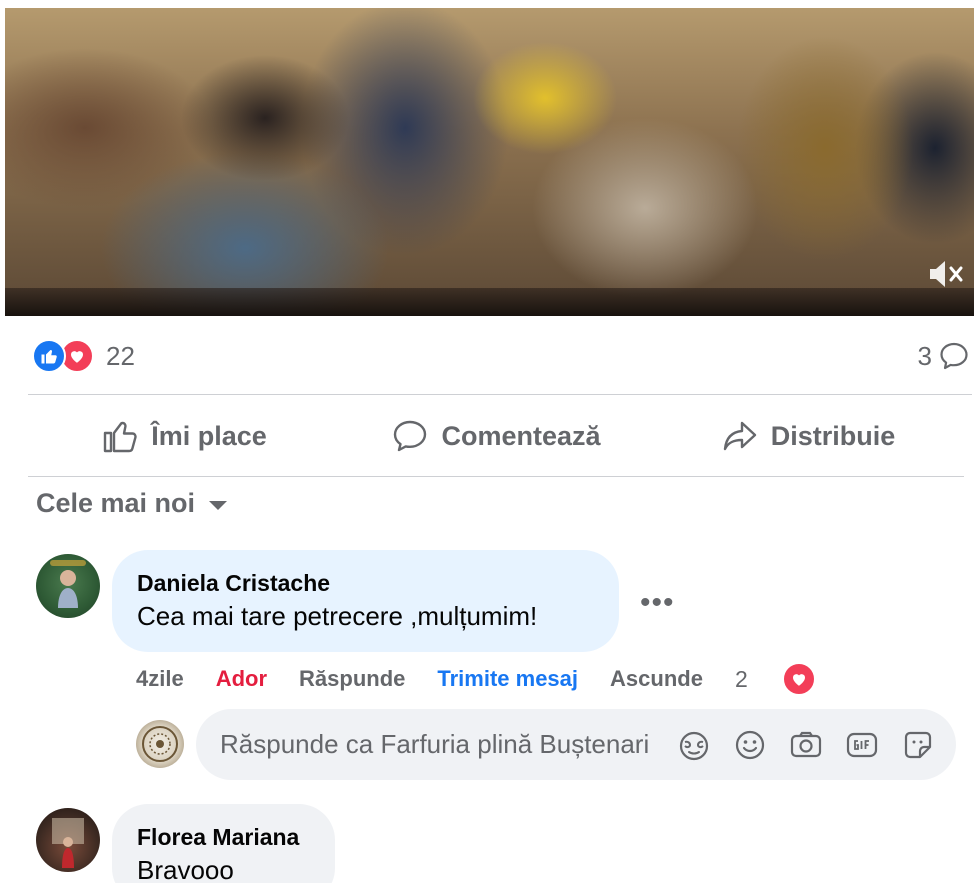 This screenshot has height=883, width=974. What do you see at coordinates (775, 679) in the screenshot?
I see `comment-reactions: 2` at bounding box center [775, 679].